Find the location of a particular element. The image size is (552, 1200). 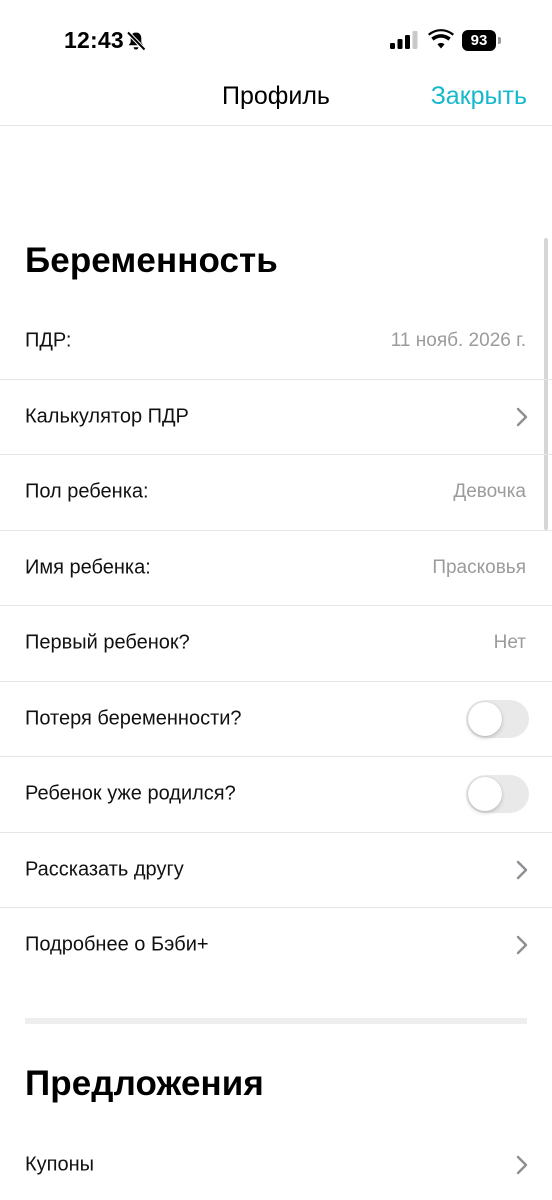

navigation-bar: Профиль Закрыть is located at coordinates (276, 99).